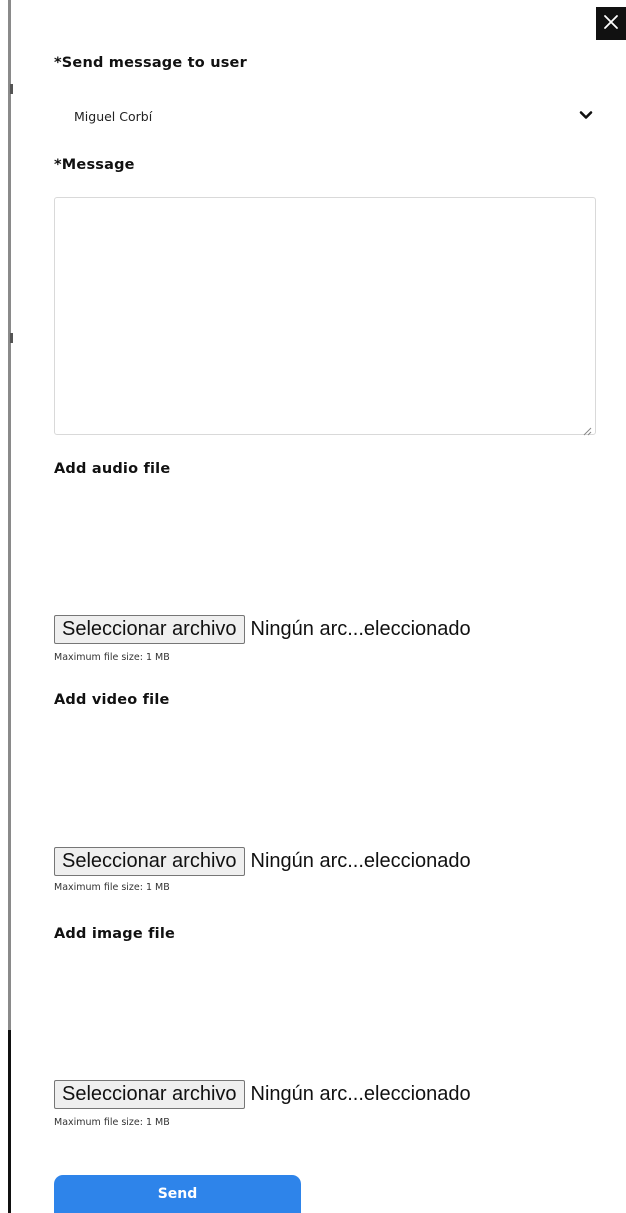 The width and height of the screenshot is (626, 1213). Describe the element at coordinates (360, 629) in the screenshot. I see `audio-file-status: Ningún arc...eleccionado` at that location.